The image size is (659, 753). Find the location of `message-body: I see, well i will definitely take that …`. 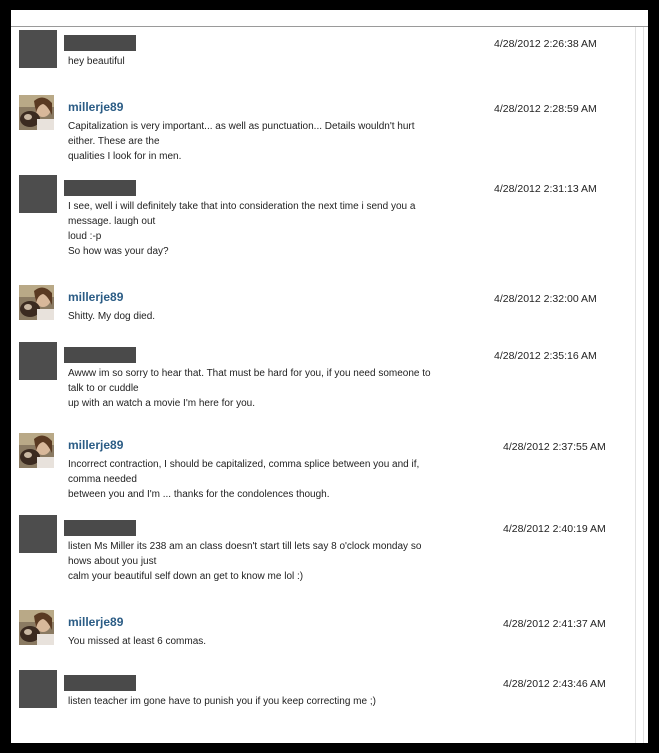

message-body: I see, well i will definitely take that … is located at coordinates (268, 229).